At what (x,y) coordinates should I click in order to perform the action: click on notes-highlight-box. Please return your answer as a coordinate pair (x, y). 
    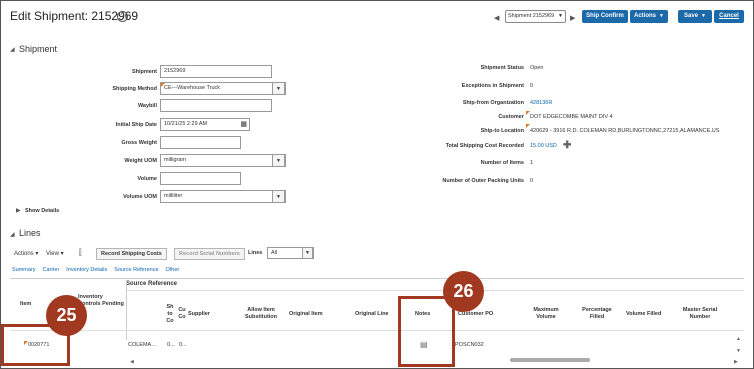
    Looking at the image, I should click on (426, 331).